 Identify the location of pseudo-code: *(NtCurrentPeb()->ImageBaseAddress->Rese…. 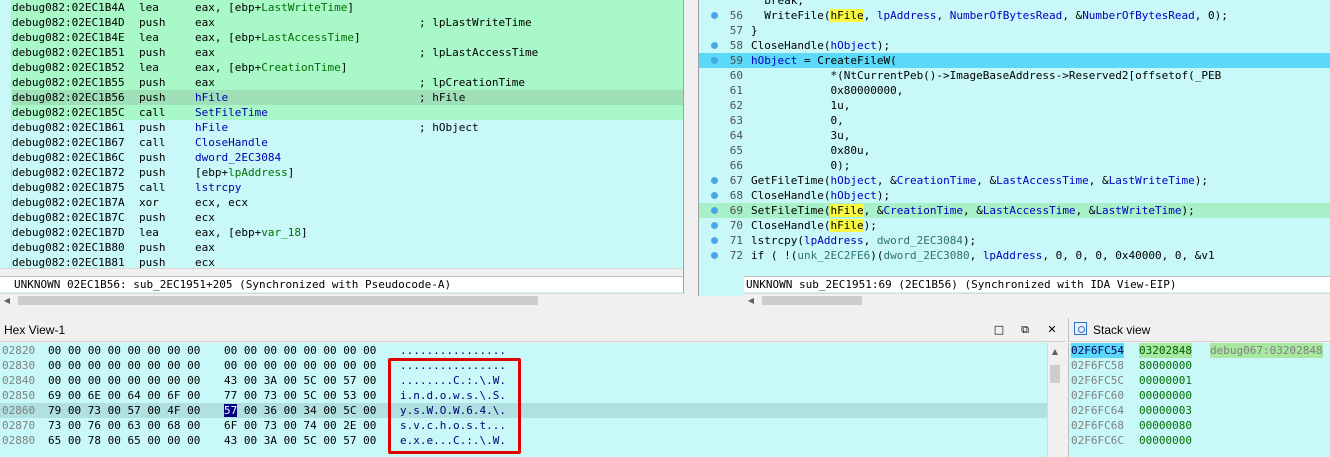
(986, 75).